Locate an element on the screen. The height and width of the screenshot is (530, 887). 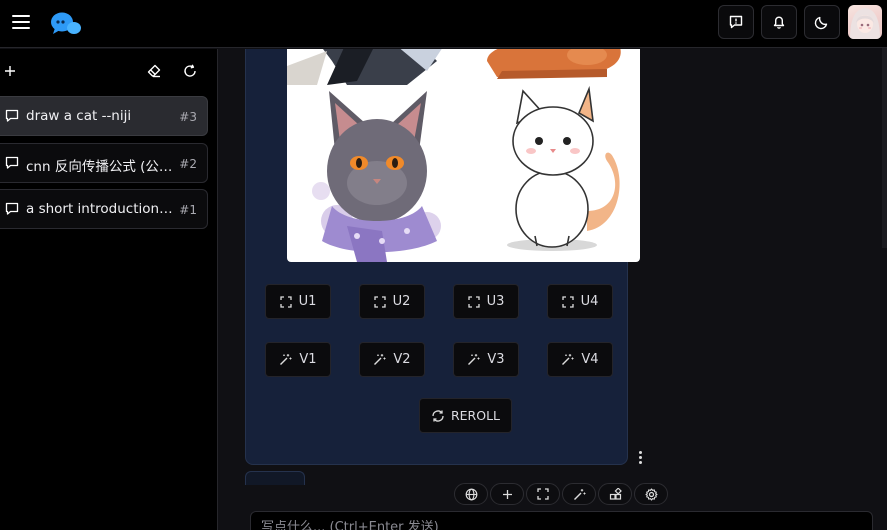
message-composer is located at coordinates (561, 520).